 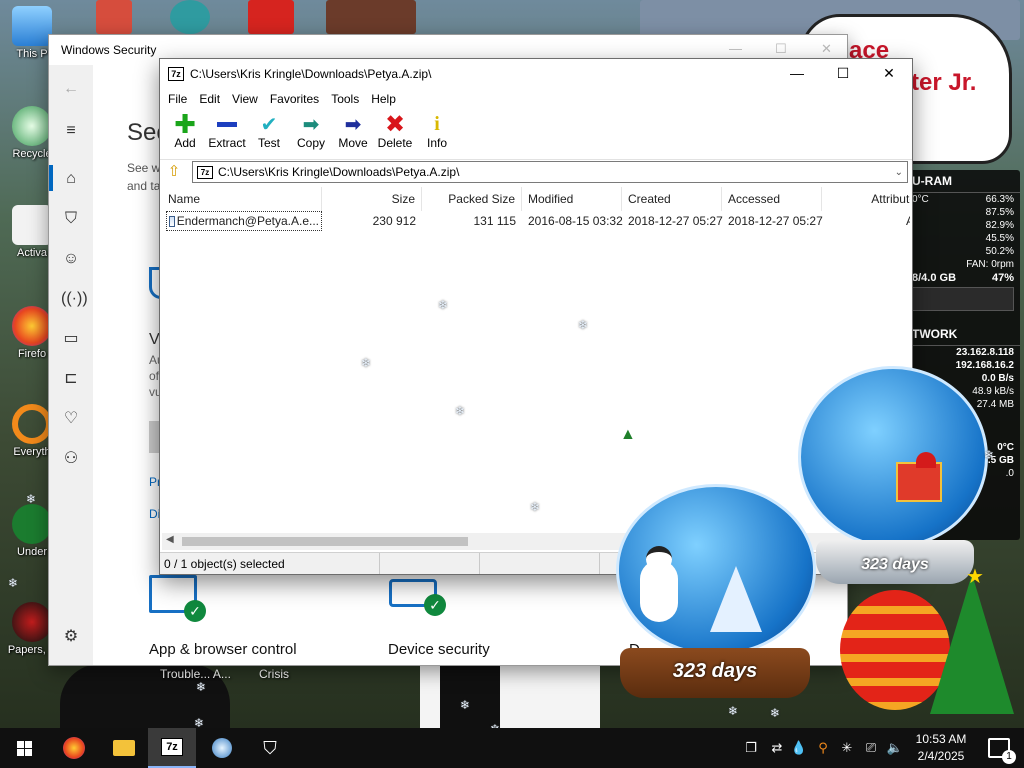 What do you see at coordinates (672, 199) in the screenshot?
I see `column-header-created: Created` at bounding box center [672, 199].